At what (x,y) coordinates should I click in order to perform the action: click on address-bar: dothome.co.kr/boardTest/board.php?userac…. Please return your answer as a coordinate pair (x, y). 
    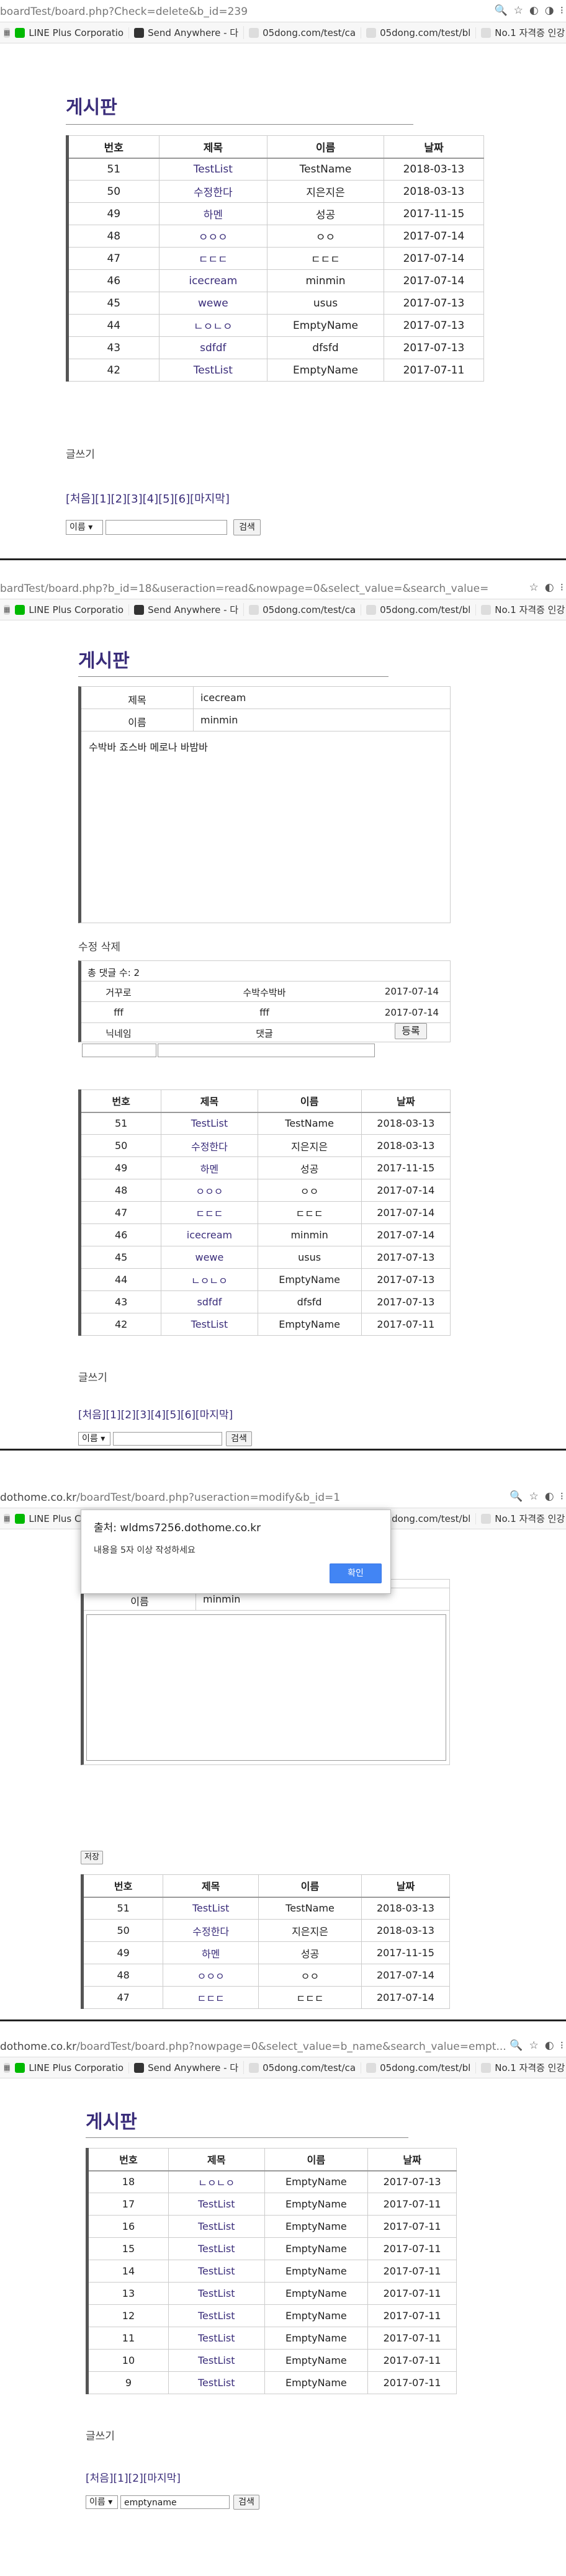
    Looking at the image, I should click on (283, 1497).